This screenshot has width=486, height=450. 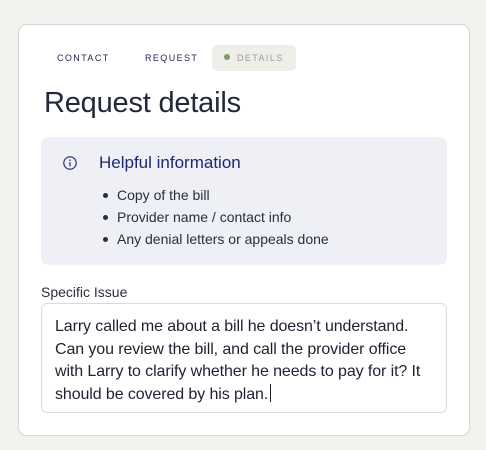 I want to click on specific-issue-label: Specific Issue, so click(x=84, y=292).